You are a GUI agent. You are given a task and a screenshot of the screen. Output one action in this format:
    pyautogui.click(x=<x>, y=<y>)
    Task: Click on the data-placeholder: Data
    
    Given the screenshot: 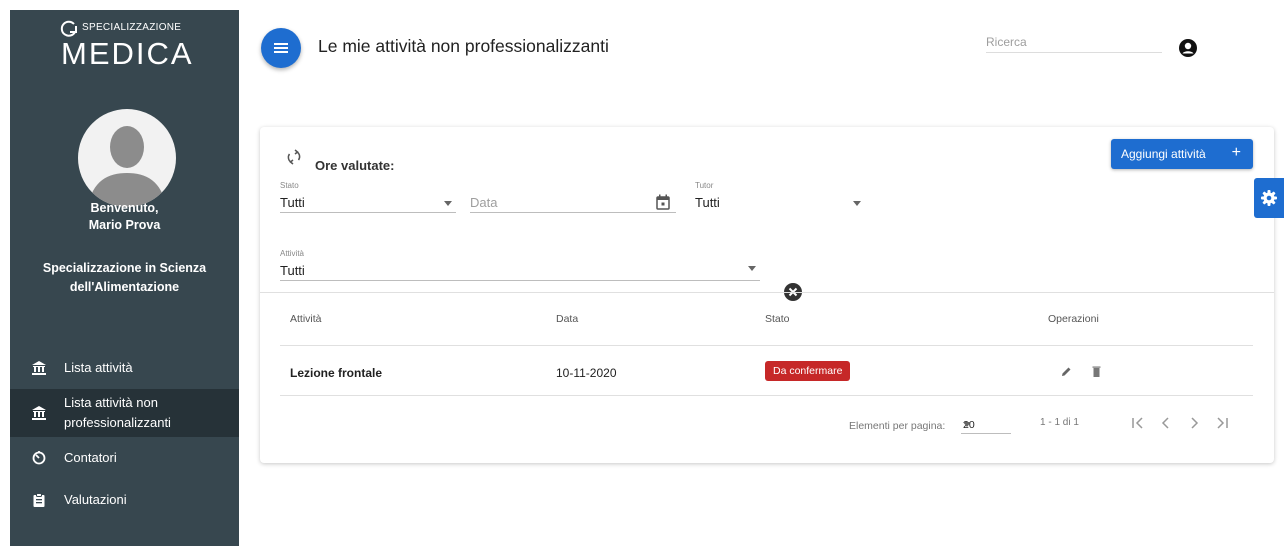 What is the action you would take?
    pyautogui.click(x=484, y=202)
    